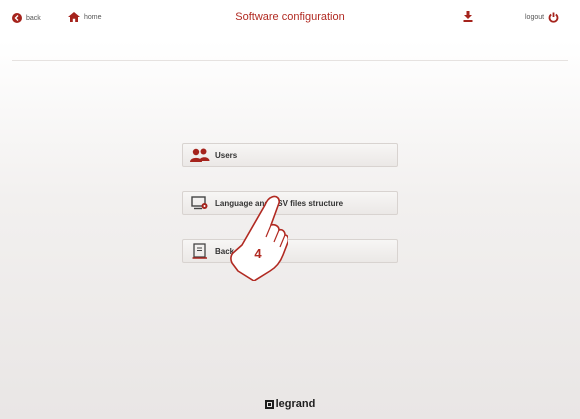 Image resolution: width=580 pixels, height=419 pixels. I want to click on power-icon, so click(553, 17).